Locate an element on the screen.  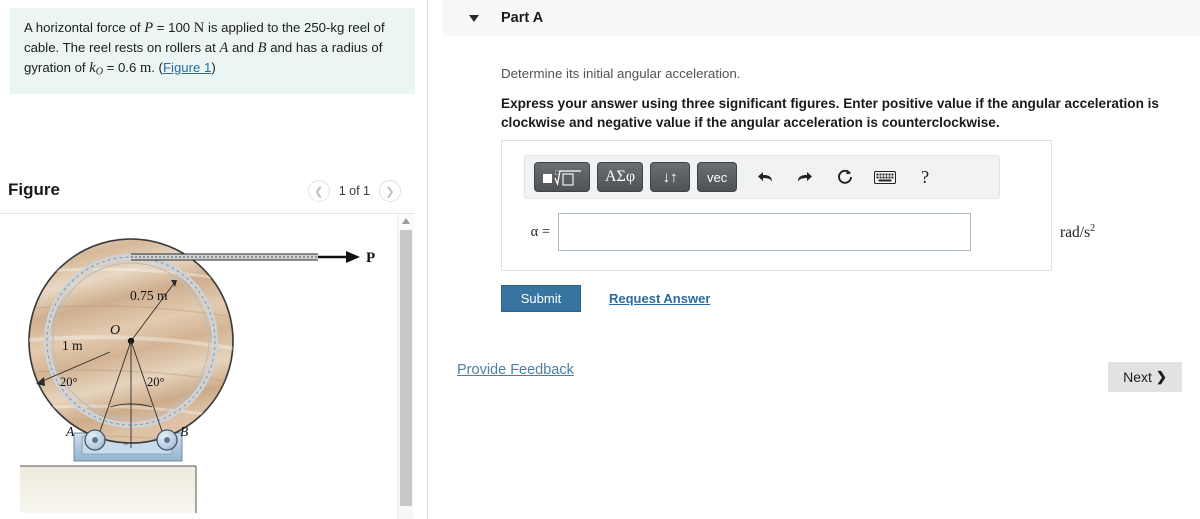
request-answer-link: Request Answer is located at coordinates (659, 298).